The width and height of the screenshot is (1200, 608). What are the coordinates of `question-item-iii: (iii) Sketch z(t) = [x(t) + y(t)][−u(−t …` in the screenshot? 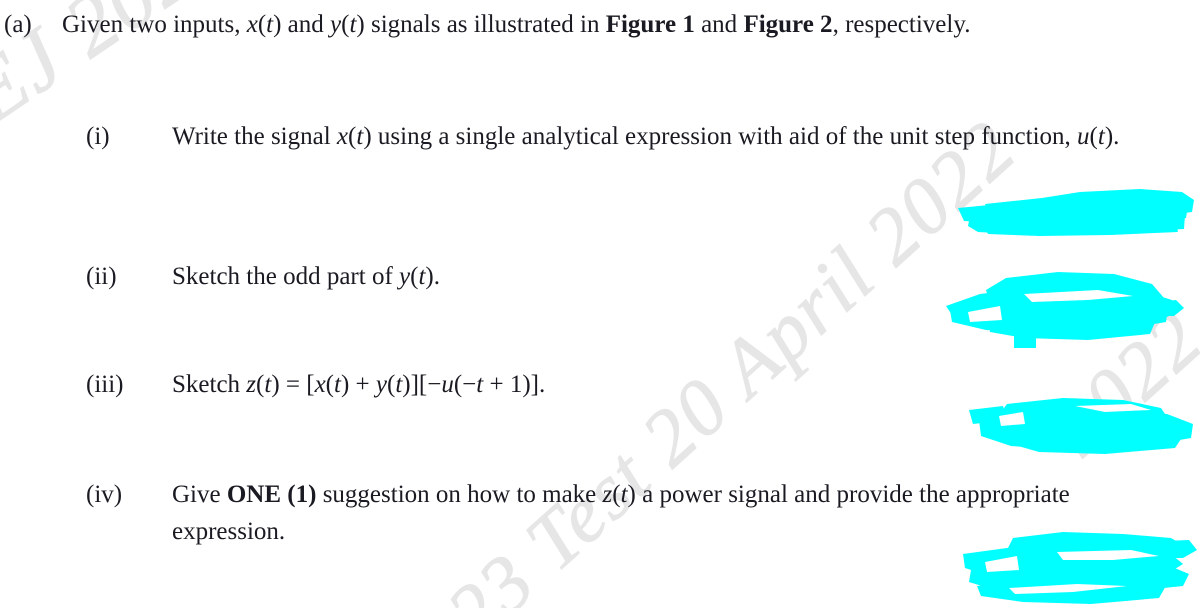 It's located at (616, 384).